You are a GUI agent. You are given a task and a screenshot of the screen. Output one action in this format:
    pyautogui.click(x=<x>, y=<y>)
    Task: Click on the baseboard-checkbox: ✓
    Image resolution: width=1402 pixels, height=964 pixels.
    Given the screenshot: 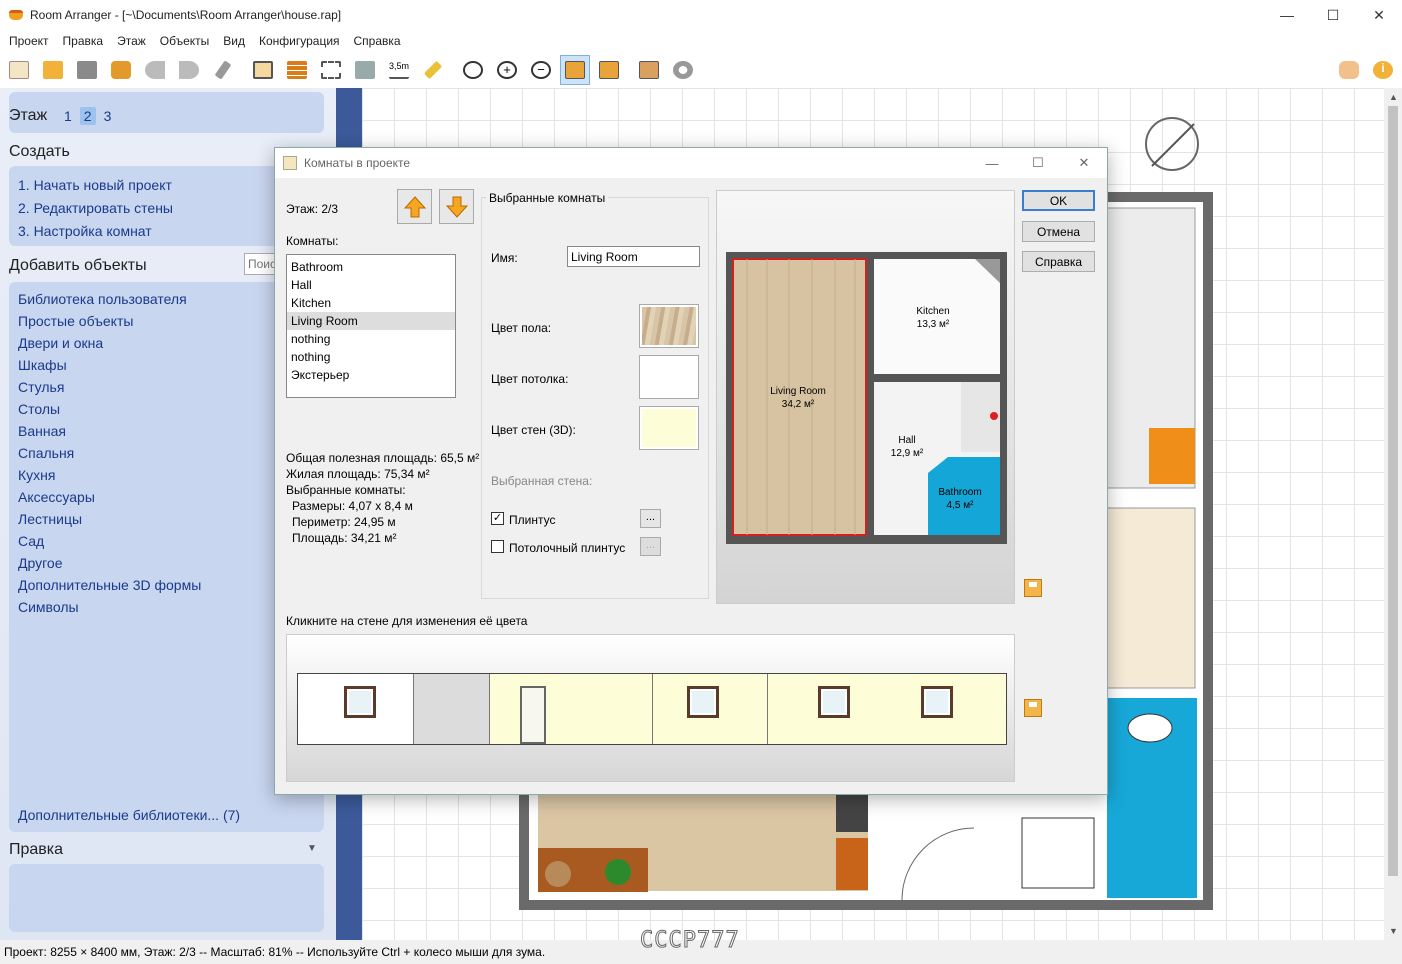 What is the action you would take?
    pyautogui.click(x=497, y=518)
    